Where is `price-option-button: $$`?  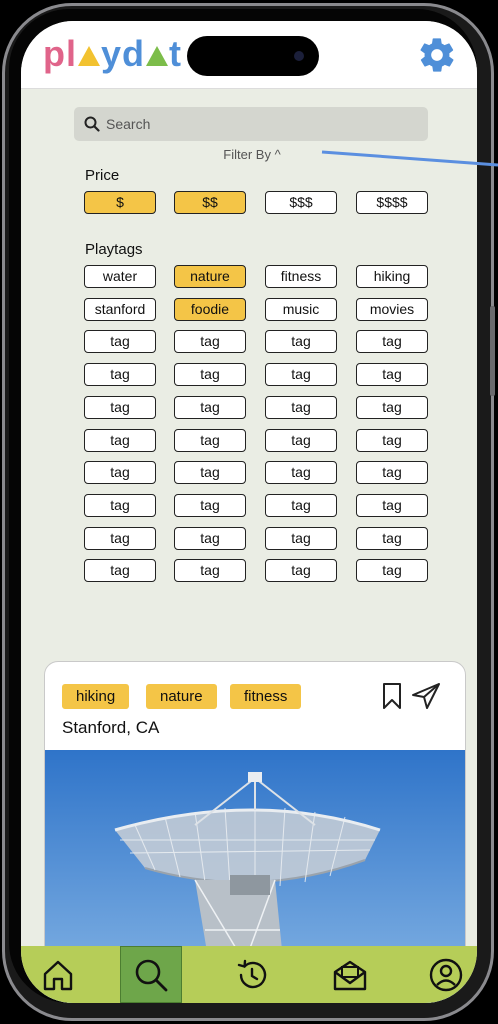
price-option-button: $$ is located at coordinates (210, 202).